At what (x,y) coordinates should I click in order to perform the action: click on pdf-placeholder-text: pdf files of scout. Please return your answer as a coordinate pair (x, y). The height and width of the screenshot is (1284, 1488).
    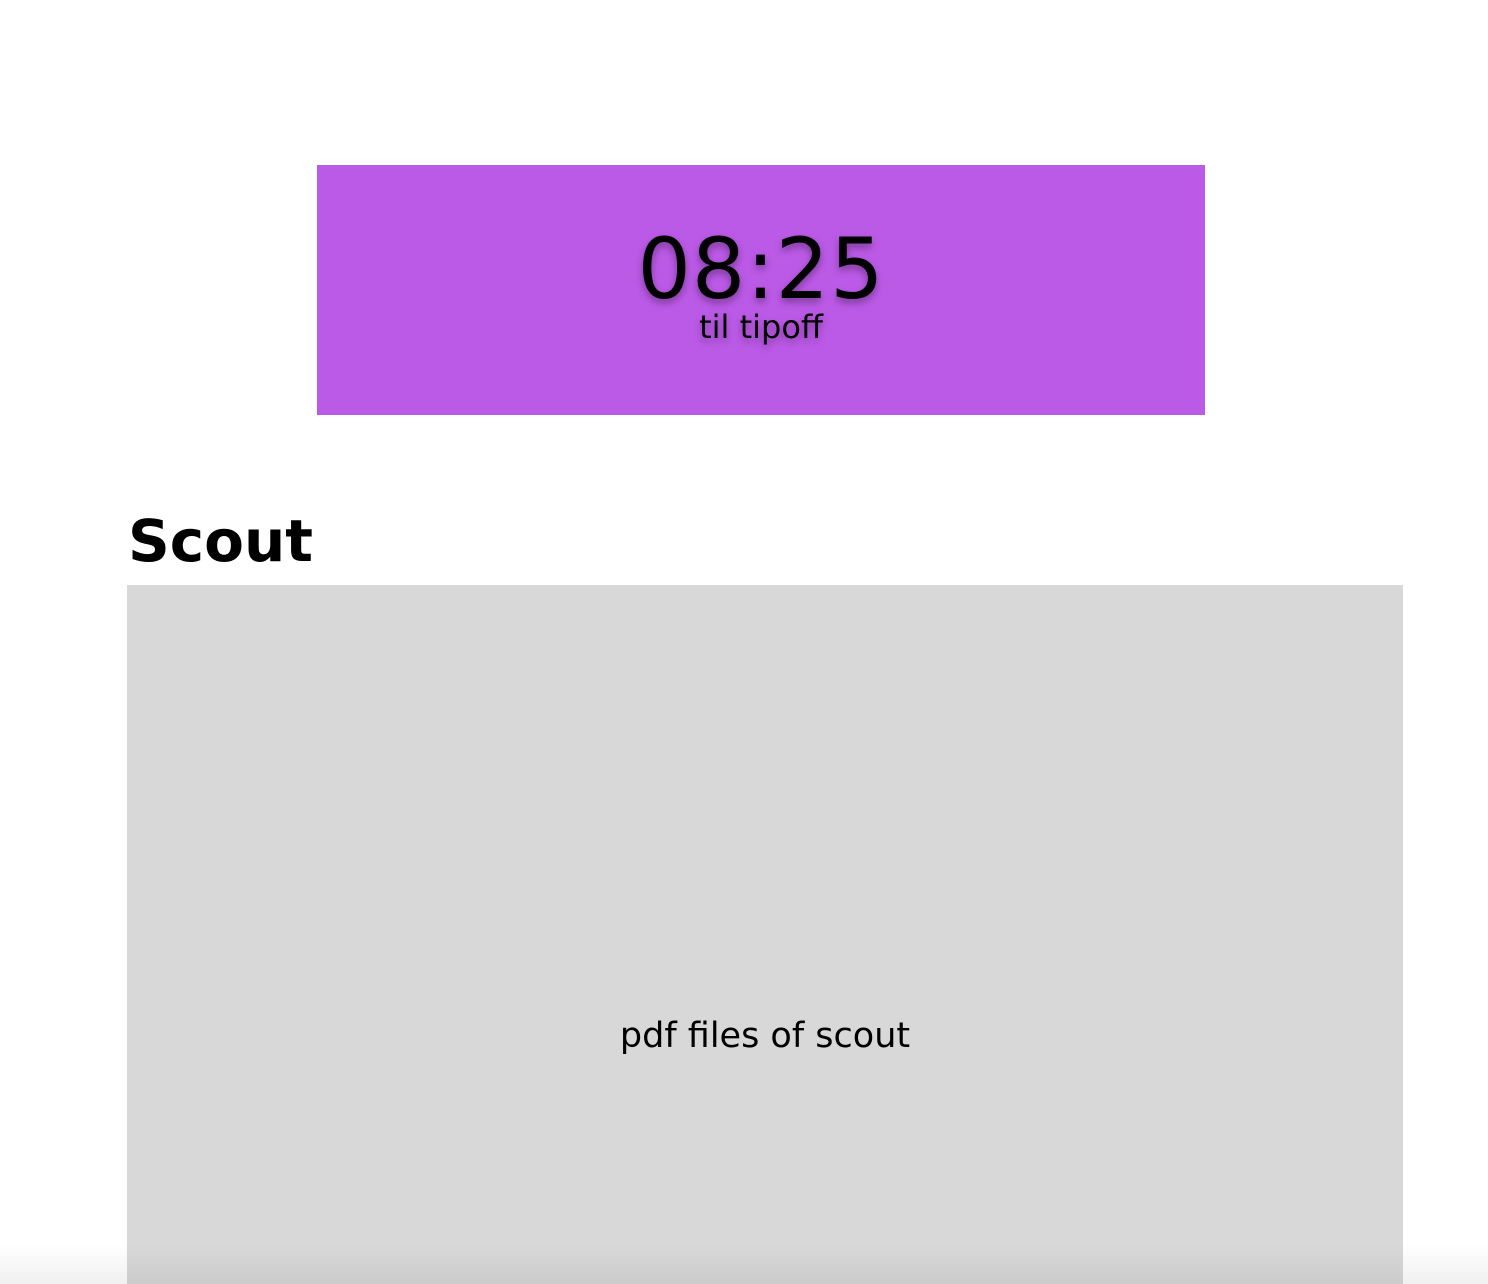
    Looking at the image, I should click on (765, 1036).